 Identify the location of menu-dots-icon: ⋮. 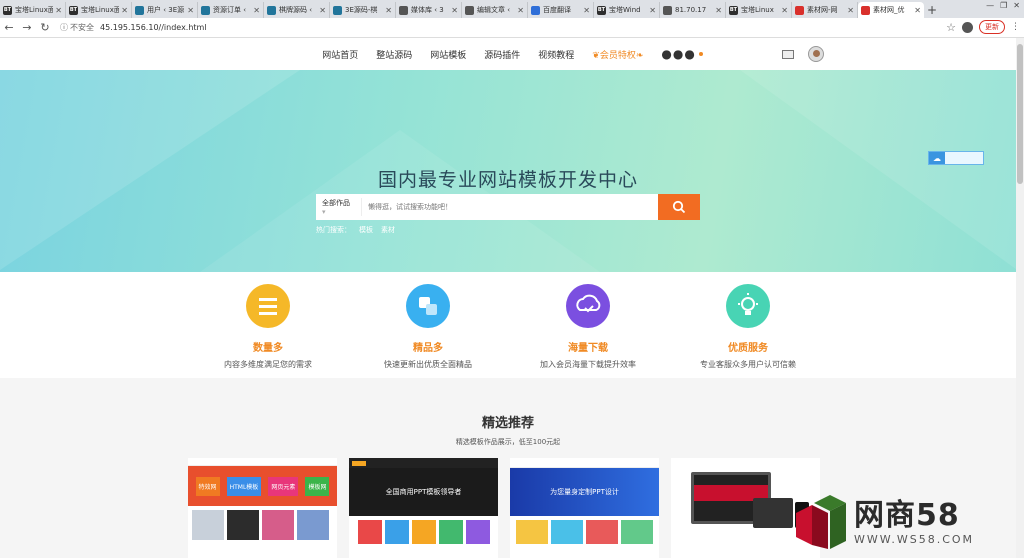
(1015, 27).